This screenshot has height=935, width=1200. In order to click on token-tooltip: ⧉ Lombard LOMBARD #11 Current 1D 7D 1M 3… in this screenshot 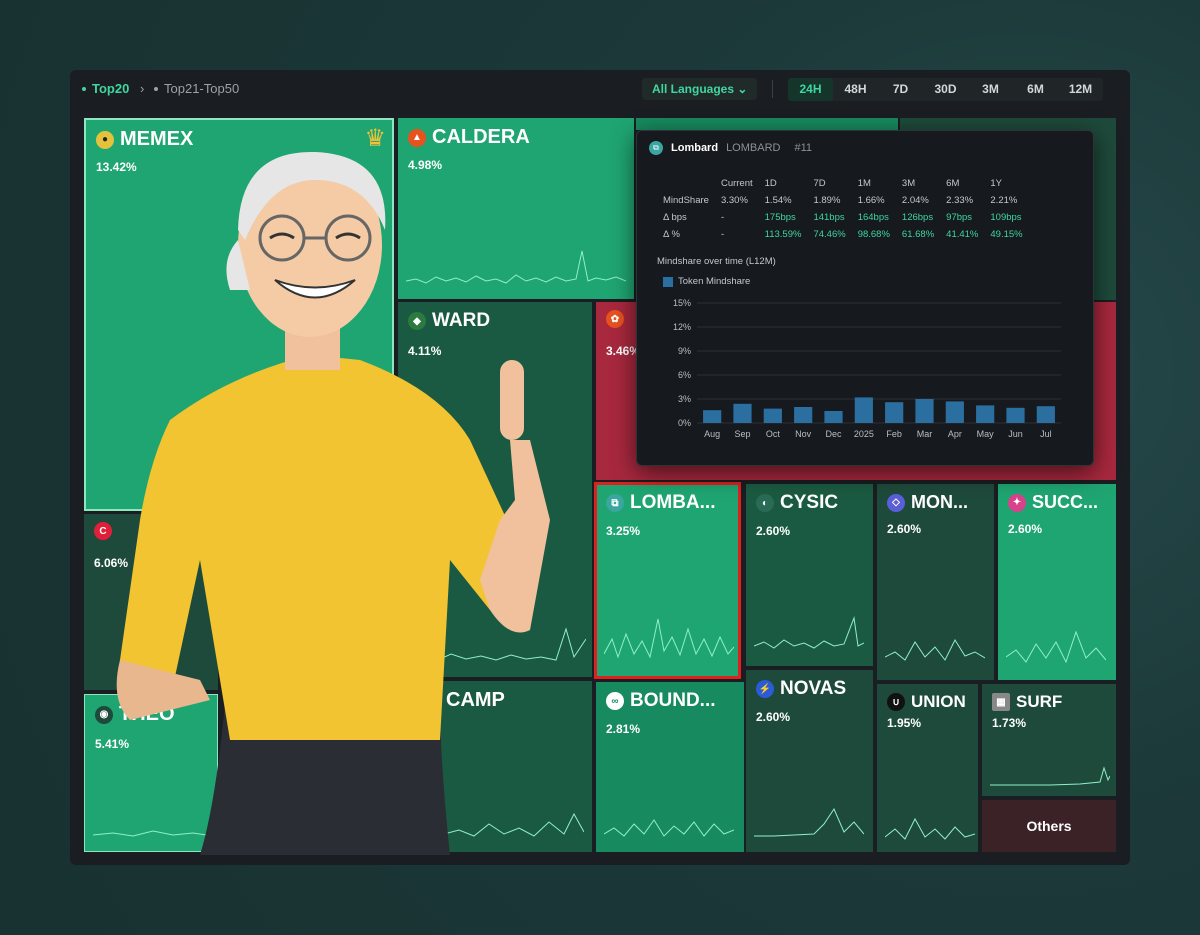, I will do `click(865, 298)`.